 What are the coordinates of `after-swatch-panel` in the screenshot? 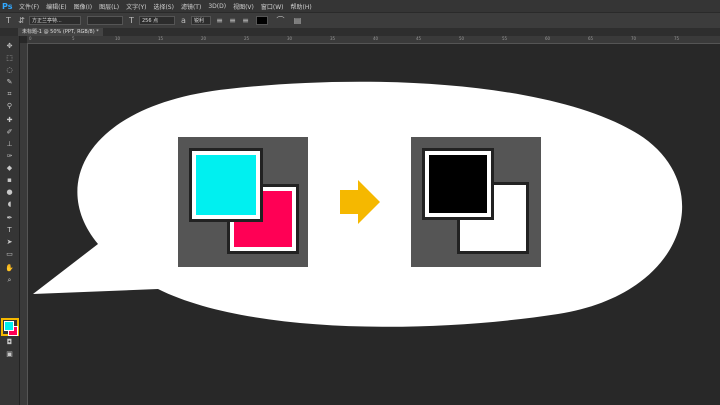 It's located at (476, 202).